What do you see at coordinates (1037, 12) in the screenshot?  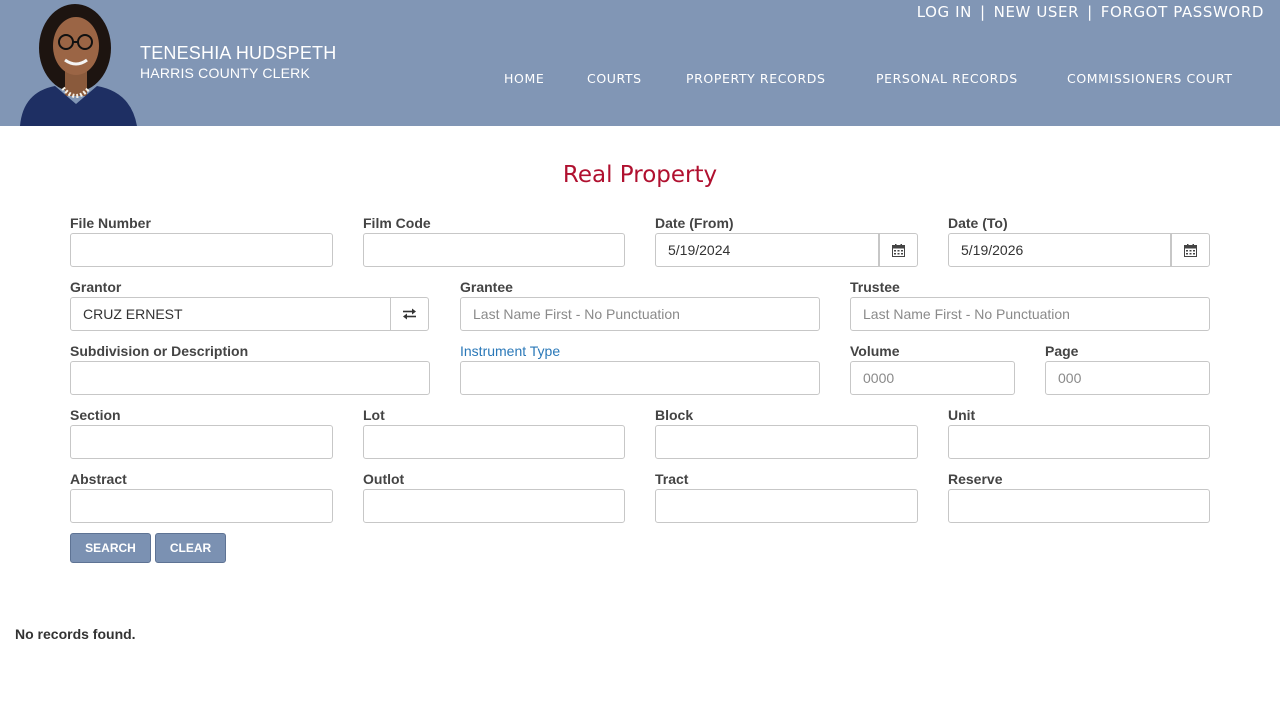 I see `new-user-link: NEW USER` at bounding box center [1037, 12].